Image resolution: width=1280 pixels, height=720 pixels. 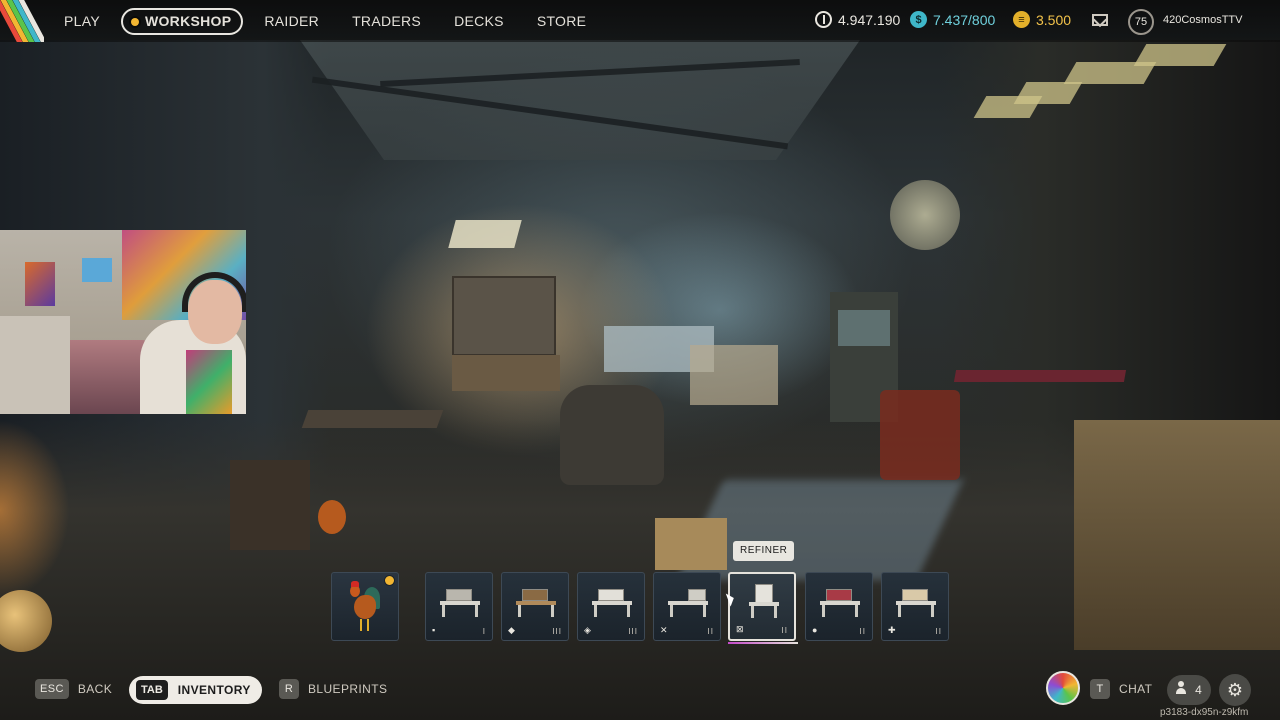 I want to click on rooster-figure, so click(x=332, y=517).